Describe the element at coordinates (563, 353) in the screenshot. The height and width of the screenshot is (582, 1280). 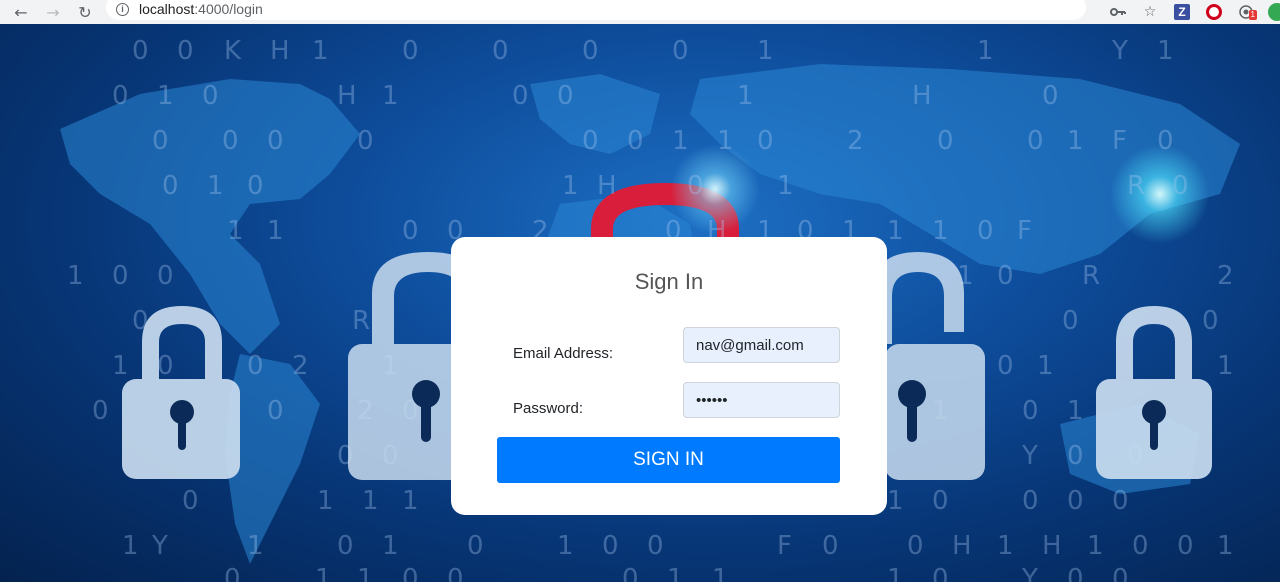
I see `email-label: Email Address:` at that location.